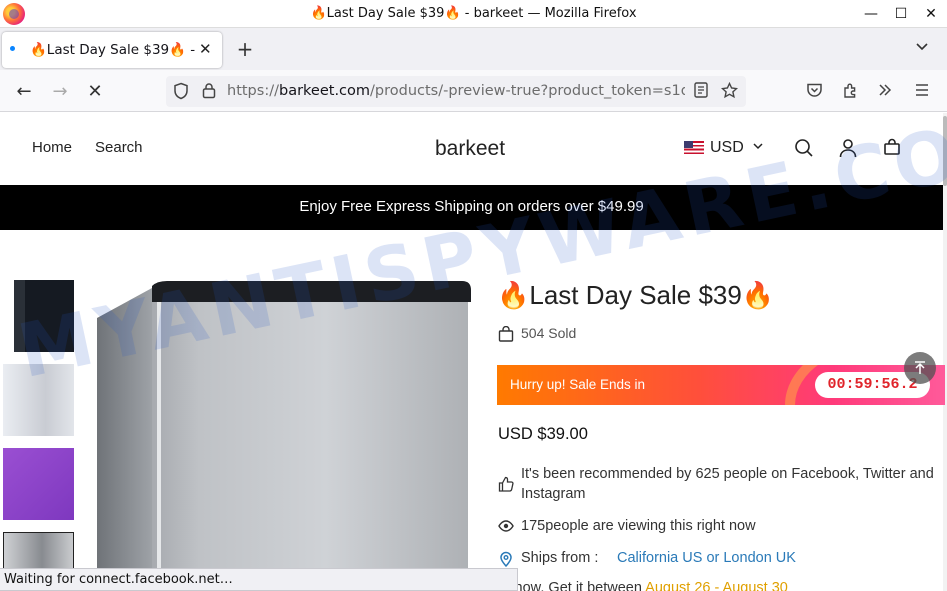  I want to click on url-scheme: https://, so click(253, 91).